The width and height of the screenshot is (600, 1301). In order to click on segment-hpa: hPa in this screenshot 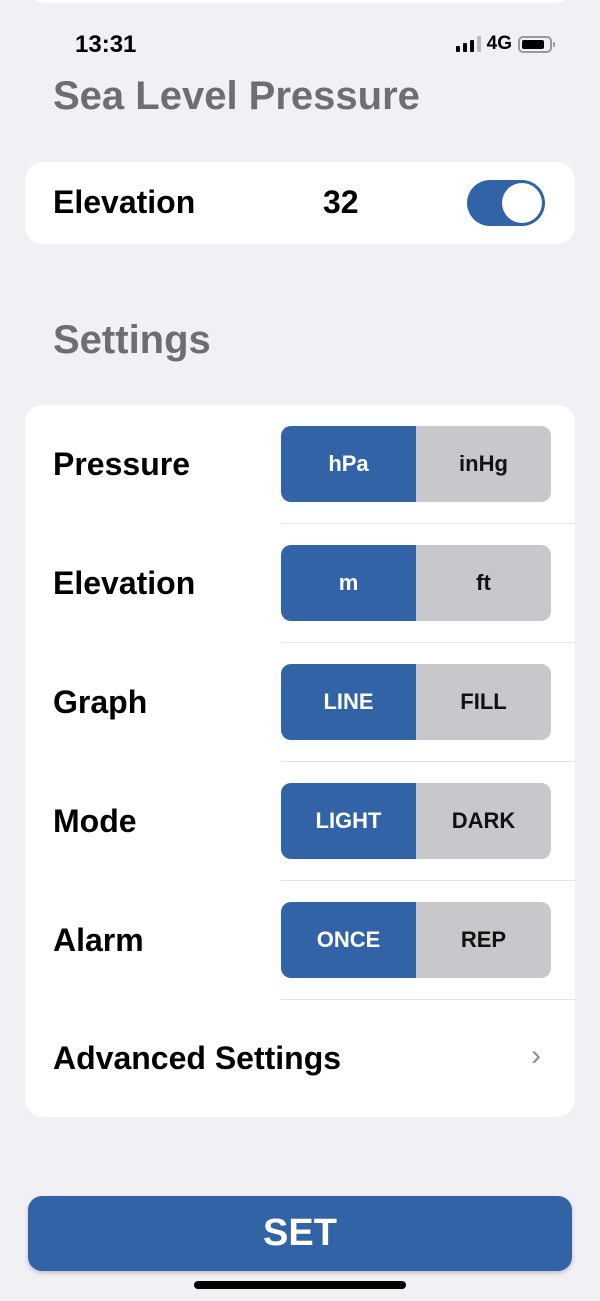, I will do `click(348, 464)`.